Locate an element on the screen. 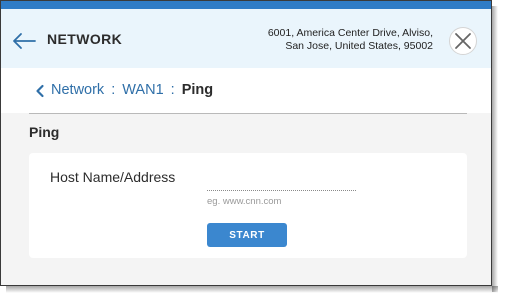 The image size is (505, 299). breadcrumb: Network : WAN1 : Ping is located at coordinates (132, 90).